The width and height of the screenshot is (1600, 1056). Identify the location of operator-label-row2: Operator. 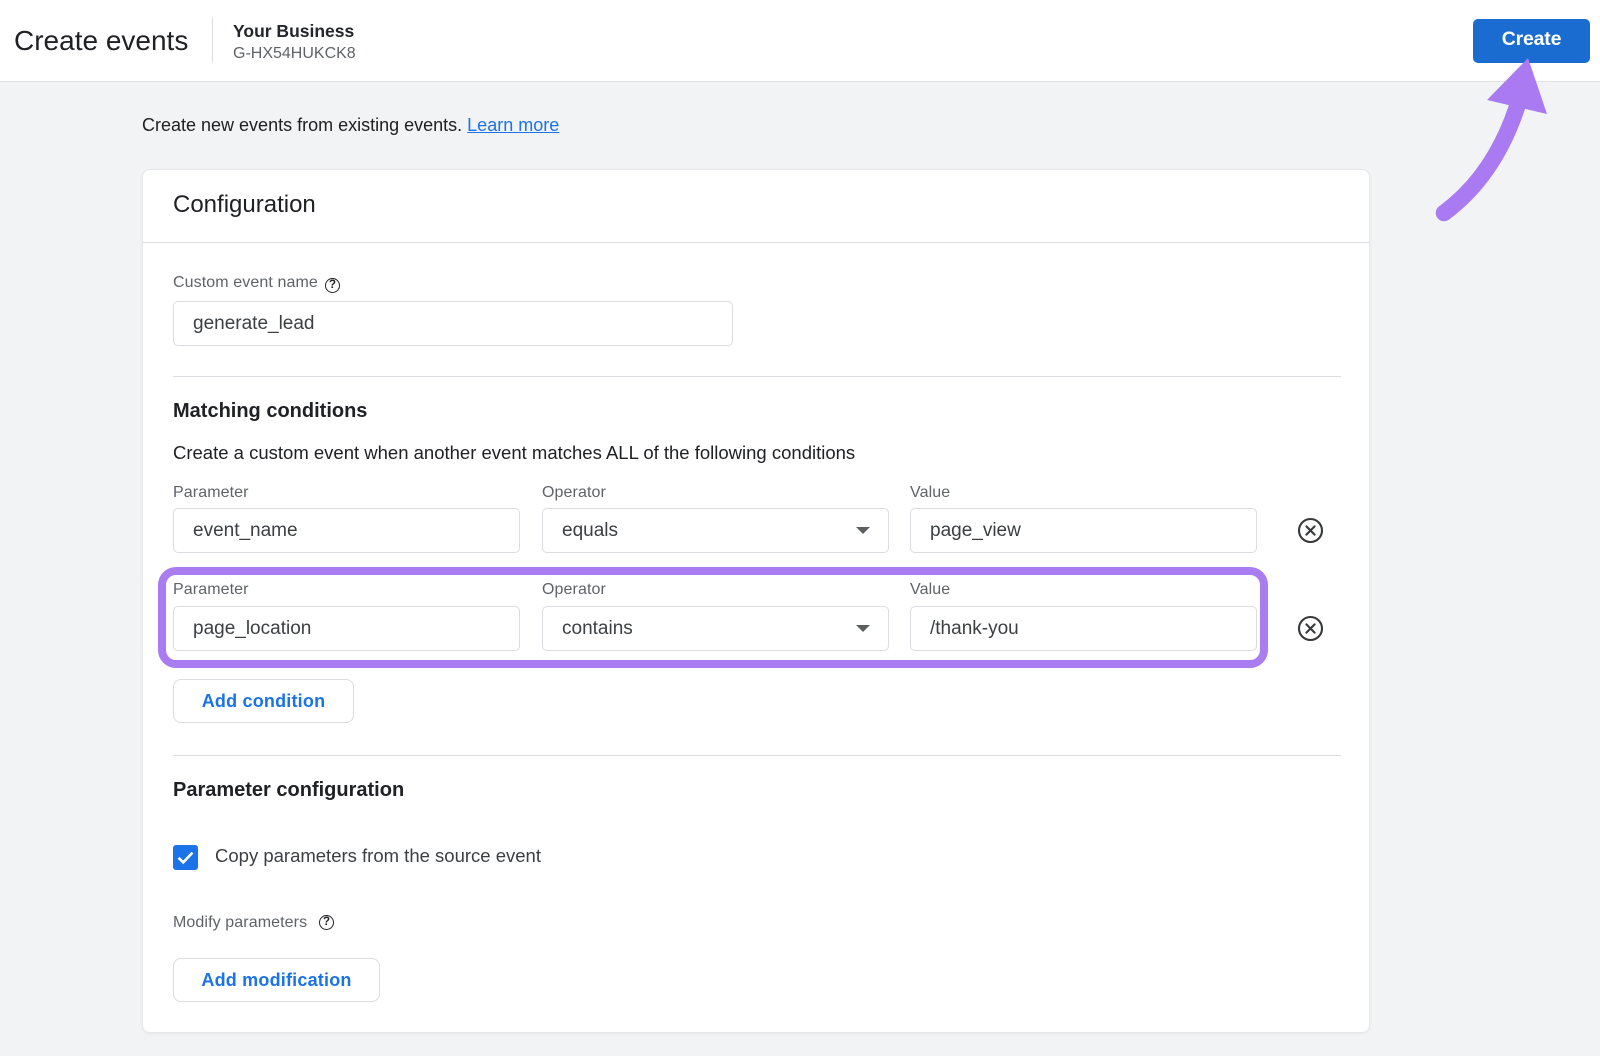
(574, 589).